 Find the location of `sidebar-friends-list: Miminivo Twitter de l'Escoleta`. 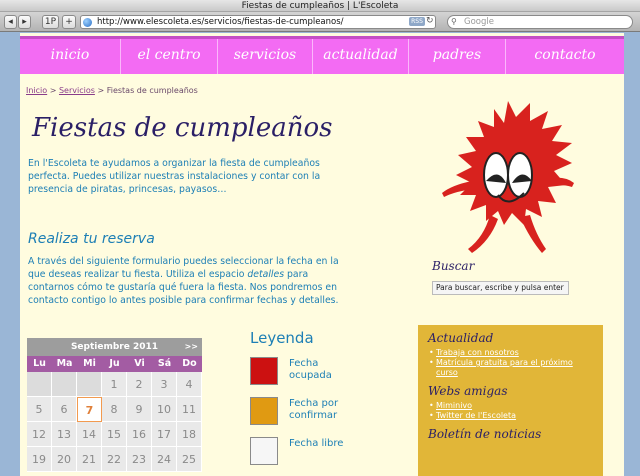

sidebar-friends-list: Miminivo Twitter de l'Escoleta is located at coordinates (510, 411).